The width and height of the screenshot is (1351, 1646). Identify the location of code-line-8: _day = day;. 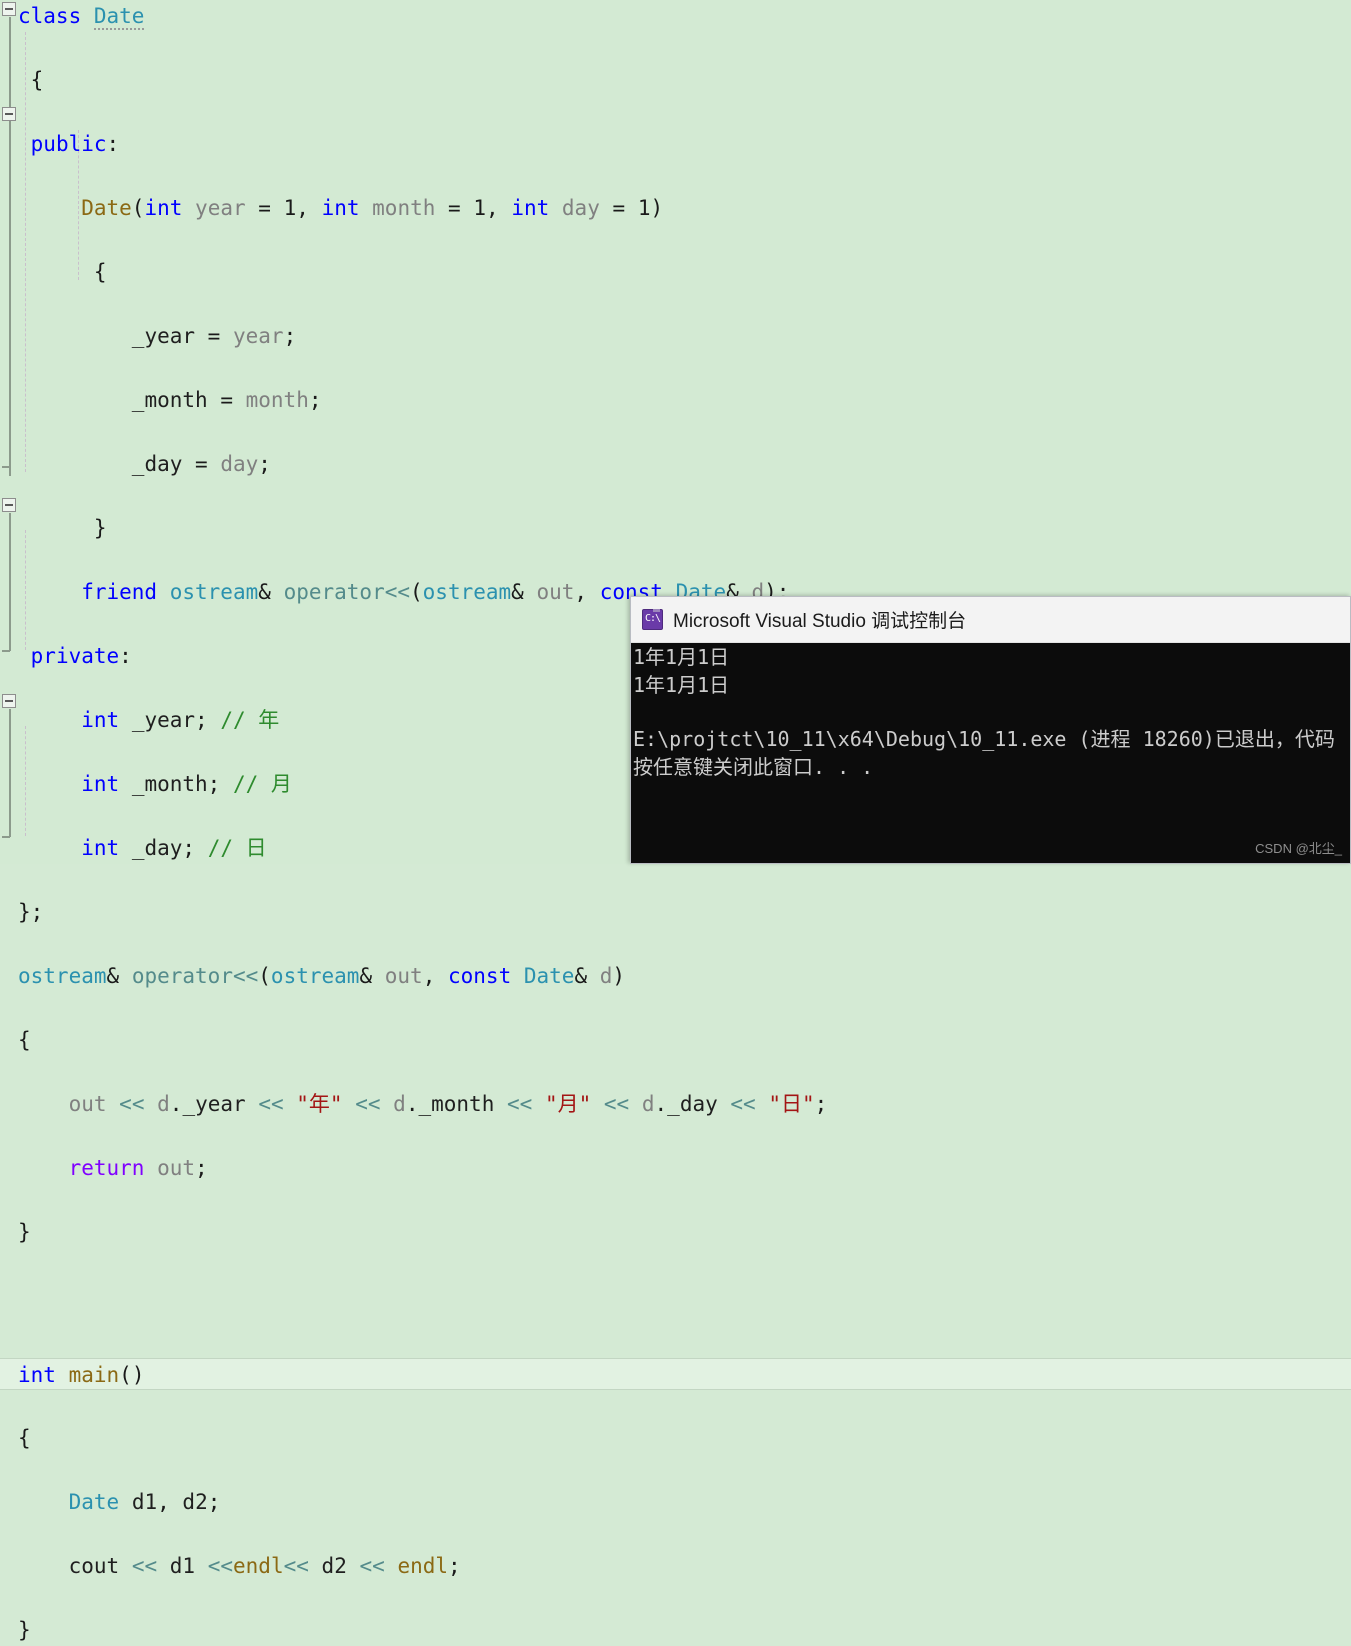
(675, 464).